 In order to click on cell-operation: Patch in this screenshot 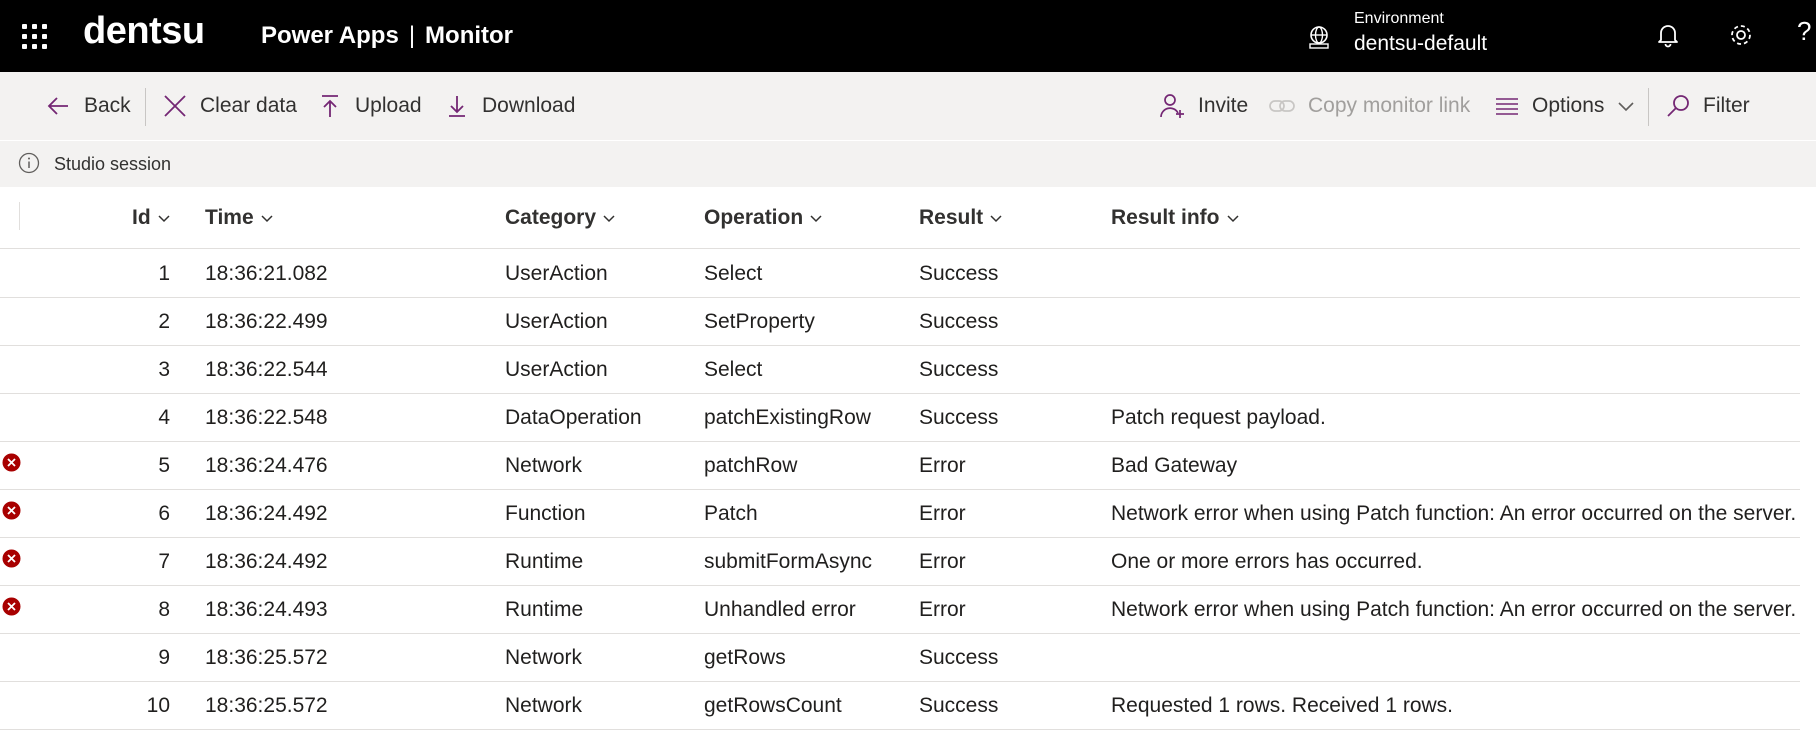, I will do `click(731, 513)`.